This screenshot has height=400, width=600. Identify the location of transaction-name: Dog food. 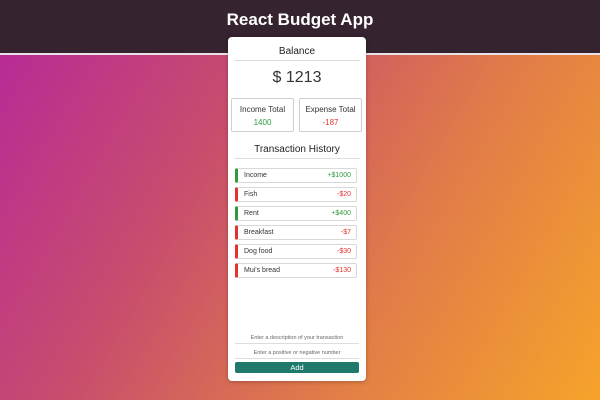
(258, 251).